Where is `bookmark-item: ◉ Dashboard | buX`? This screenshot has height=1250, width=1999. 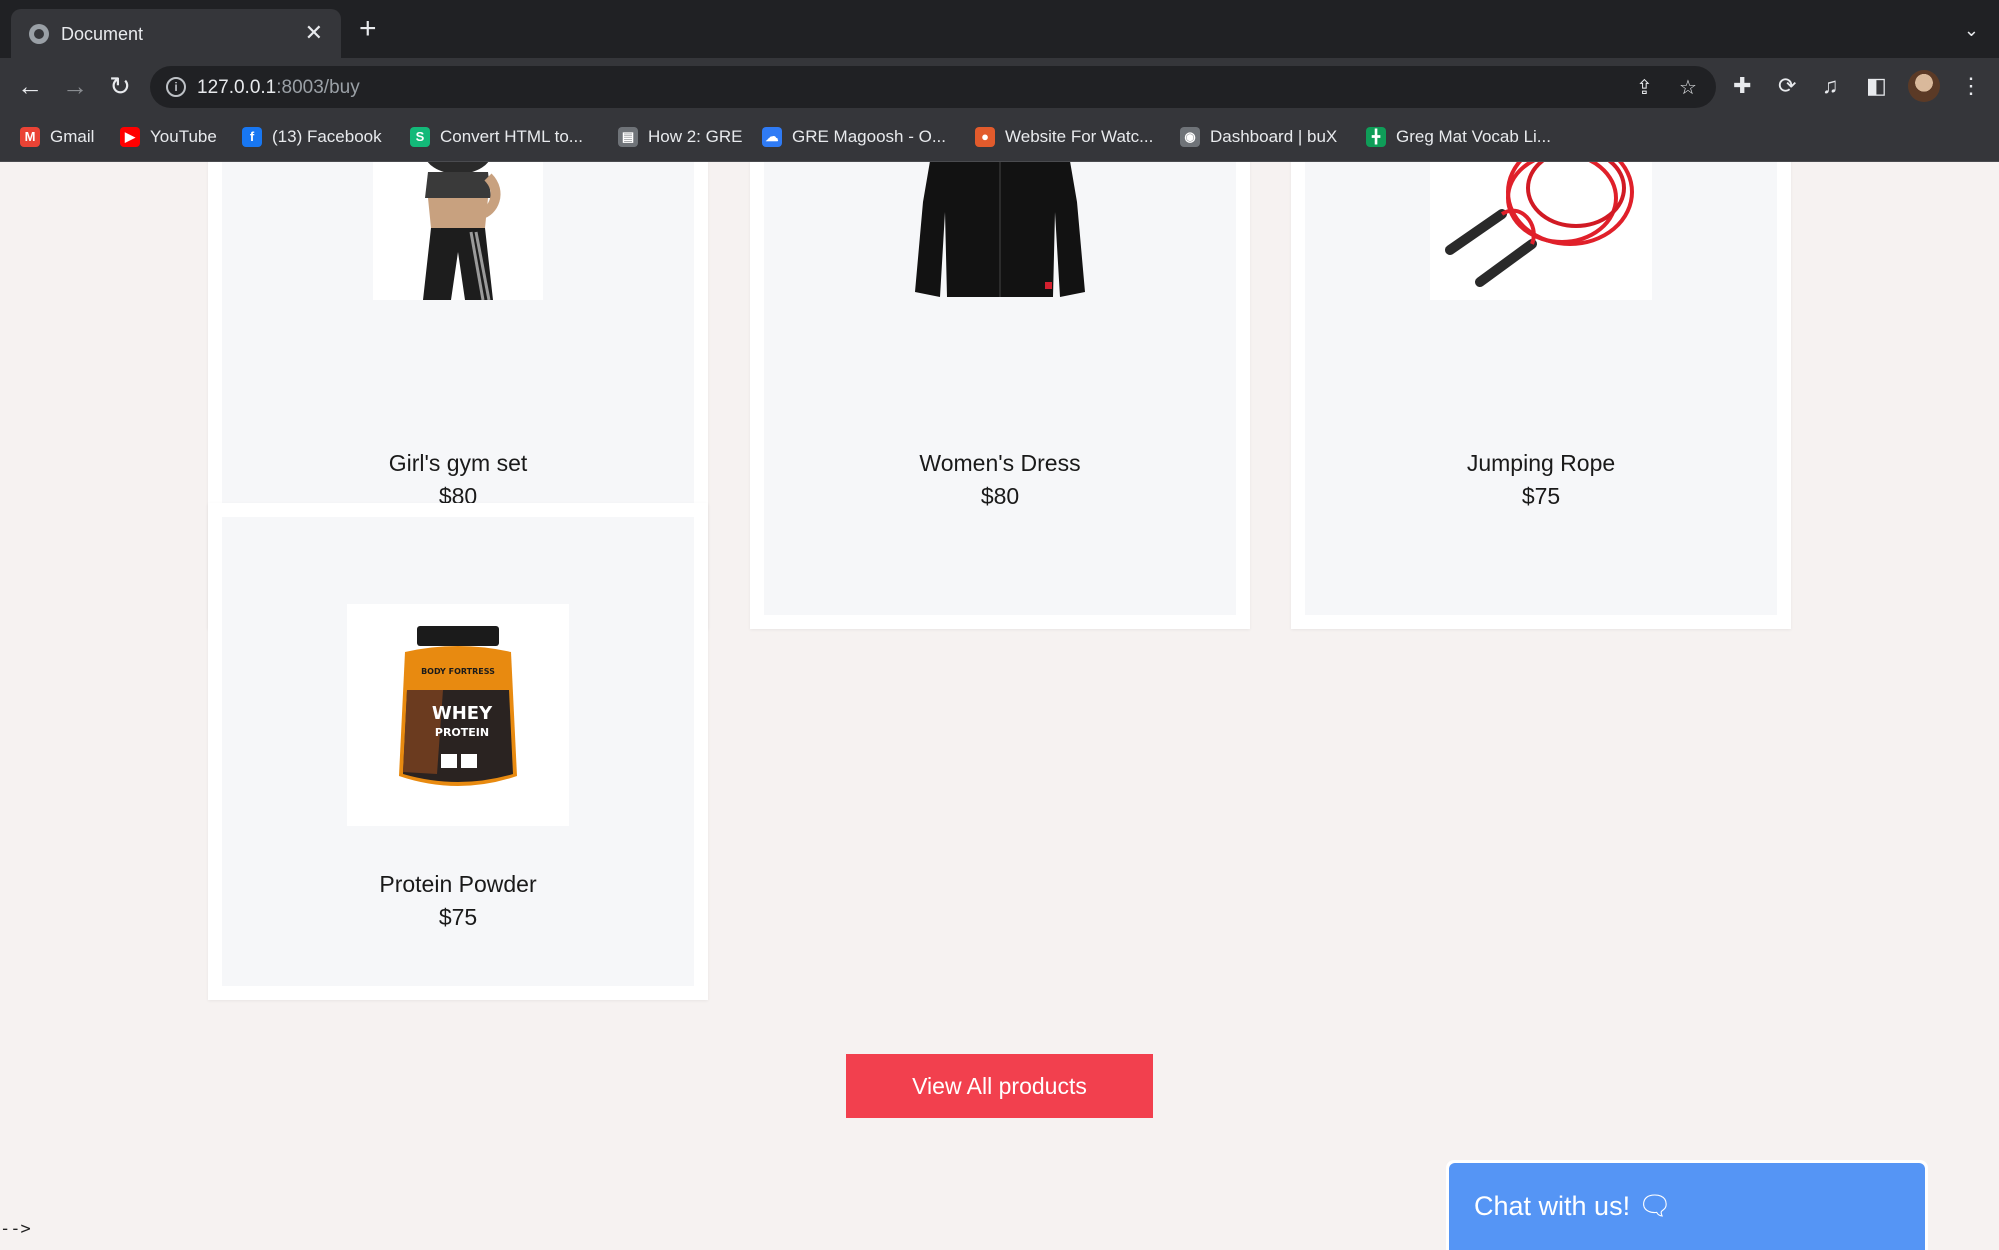
bookmark-item: ◉ Dashboard | buX is located at coordinates (1258, 137).